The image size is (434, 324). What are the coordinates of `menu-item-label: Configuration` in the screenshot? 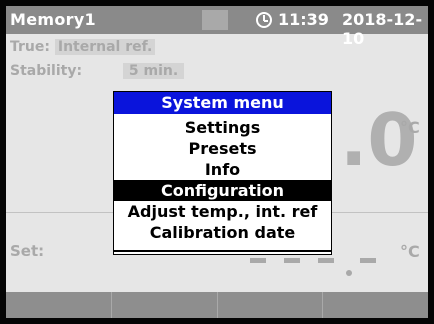 It's located at (222, 190).